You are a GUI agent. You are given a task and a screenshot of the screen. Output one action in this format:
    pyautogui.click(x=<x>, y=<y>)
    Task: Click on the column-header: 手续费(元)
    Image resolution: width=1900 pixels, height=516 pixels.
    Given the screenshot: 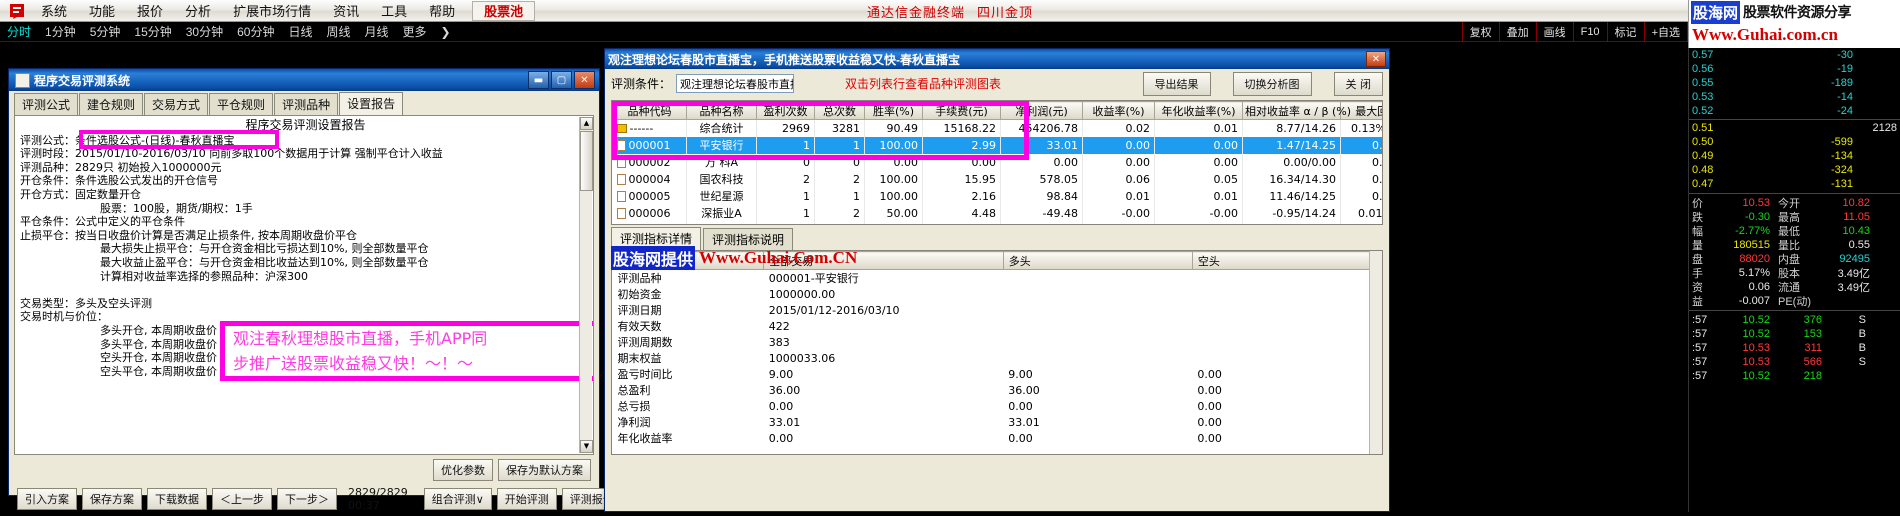 What is the action you would take?
    pyautogui.click(x=961, y=110)
    